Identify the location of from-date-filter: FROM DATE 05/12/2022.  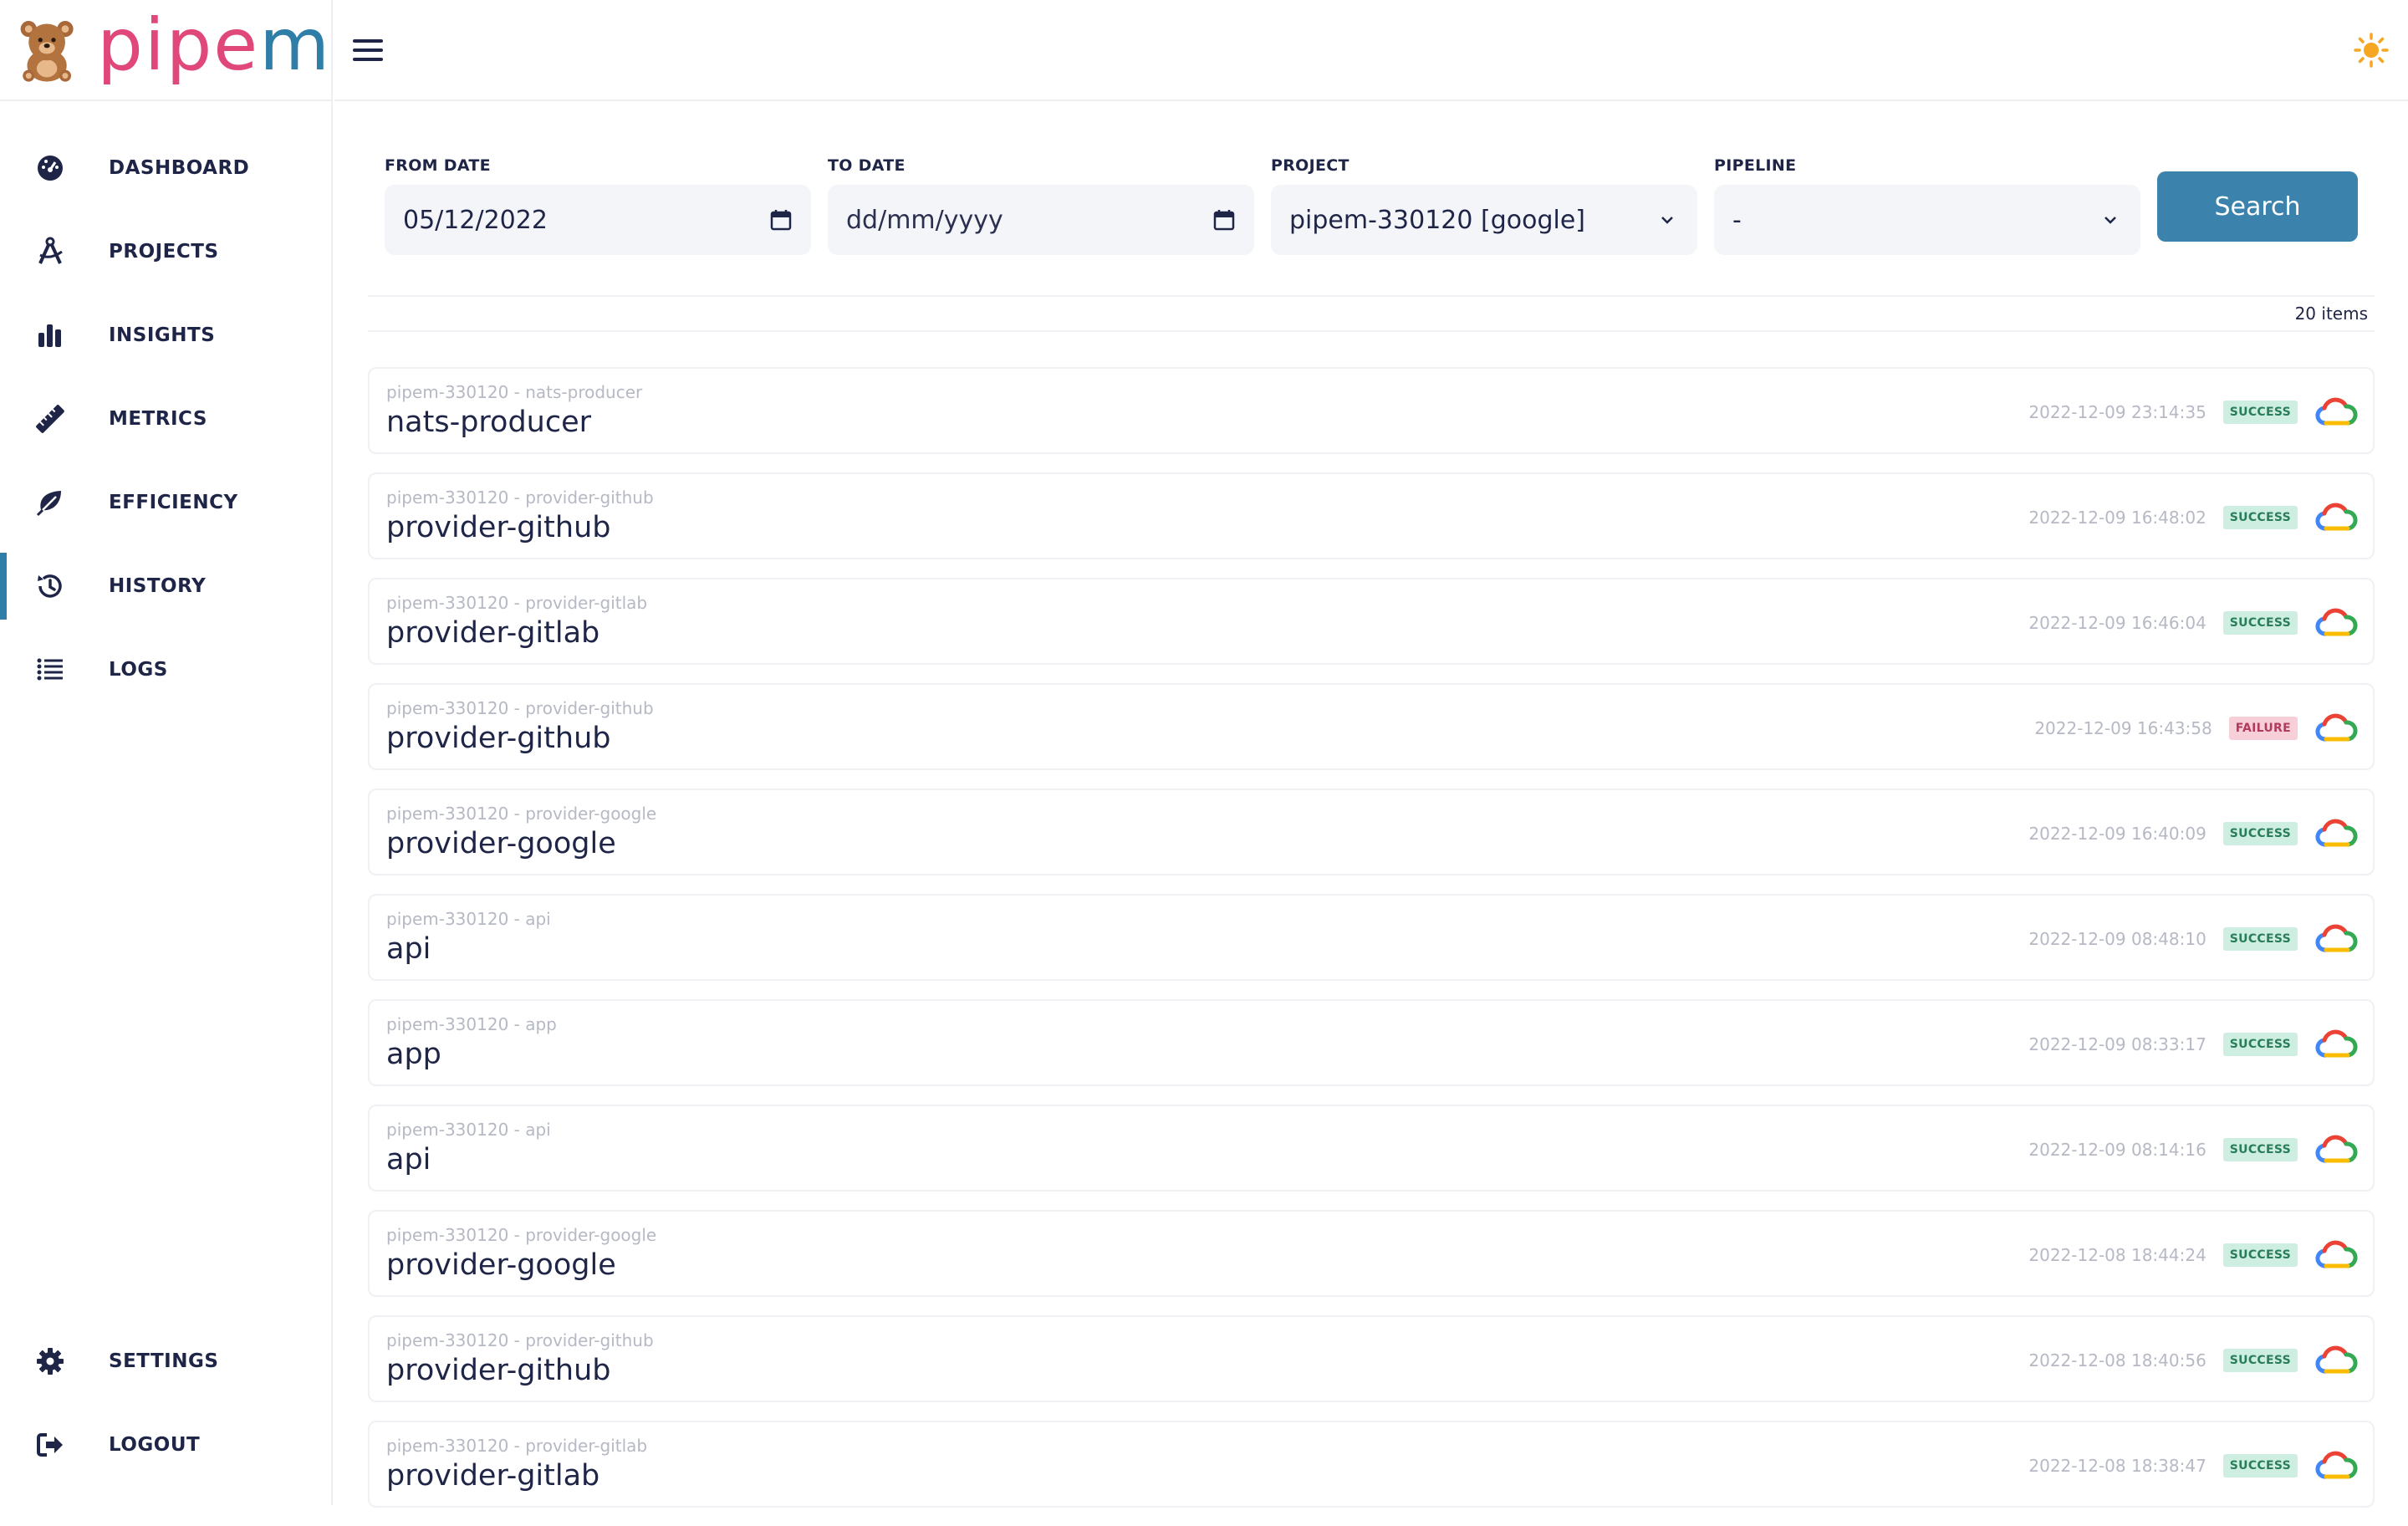
(598, 205).